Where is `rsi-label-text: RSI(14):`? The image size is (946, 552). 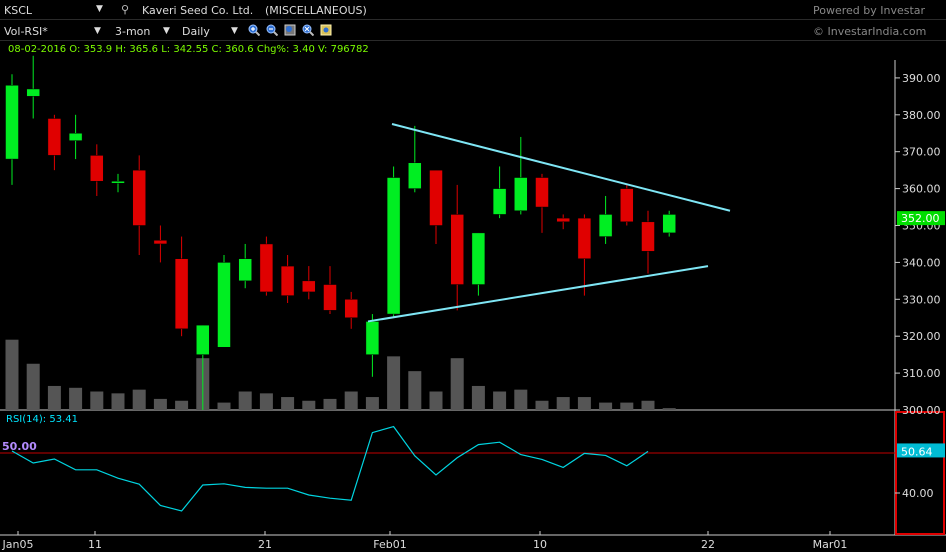
rsi-label-text: RSI(14): is located at coordinates (26, 419).